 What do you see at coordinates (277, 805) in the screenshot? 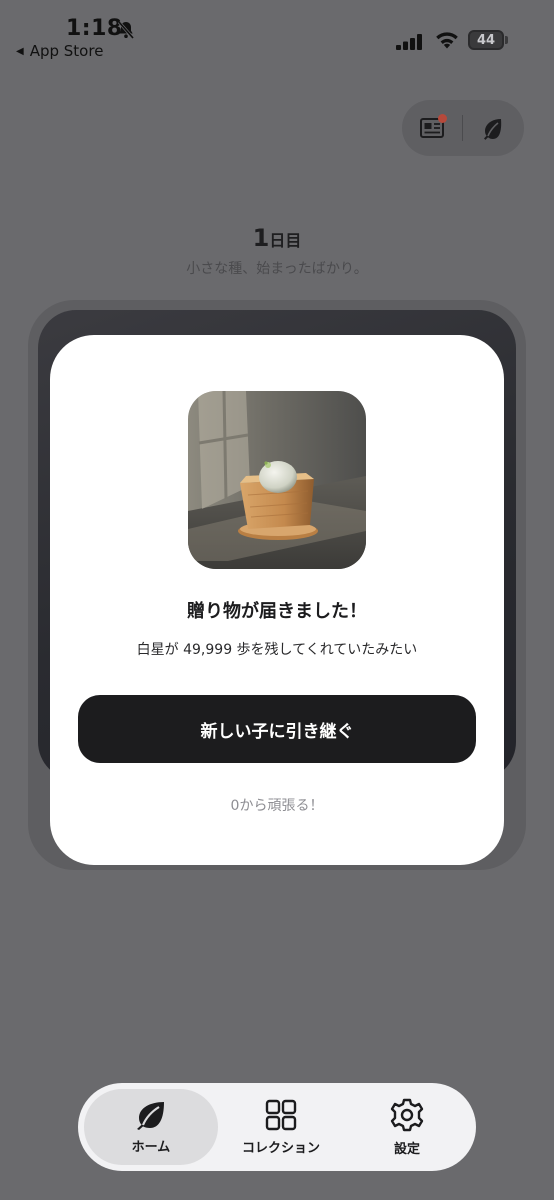
I see `start-from-zero-link: 0から頑張る！` at bounding box center [277, 805].